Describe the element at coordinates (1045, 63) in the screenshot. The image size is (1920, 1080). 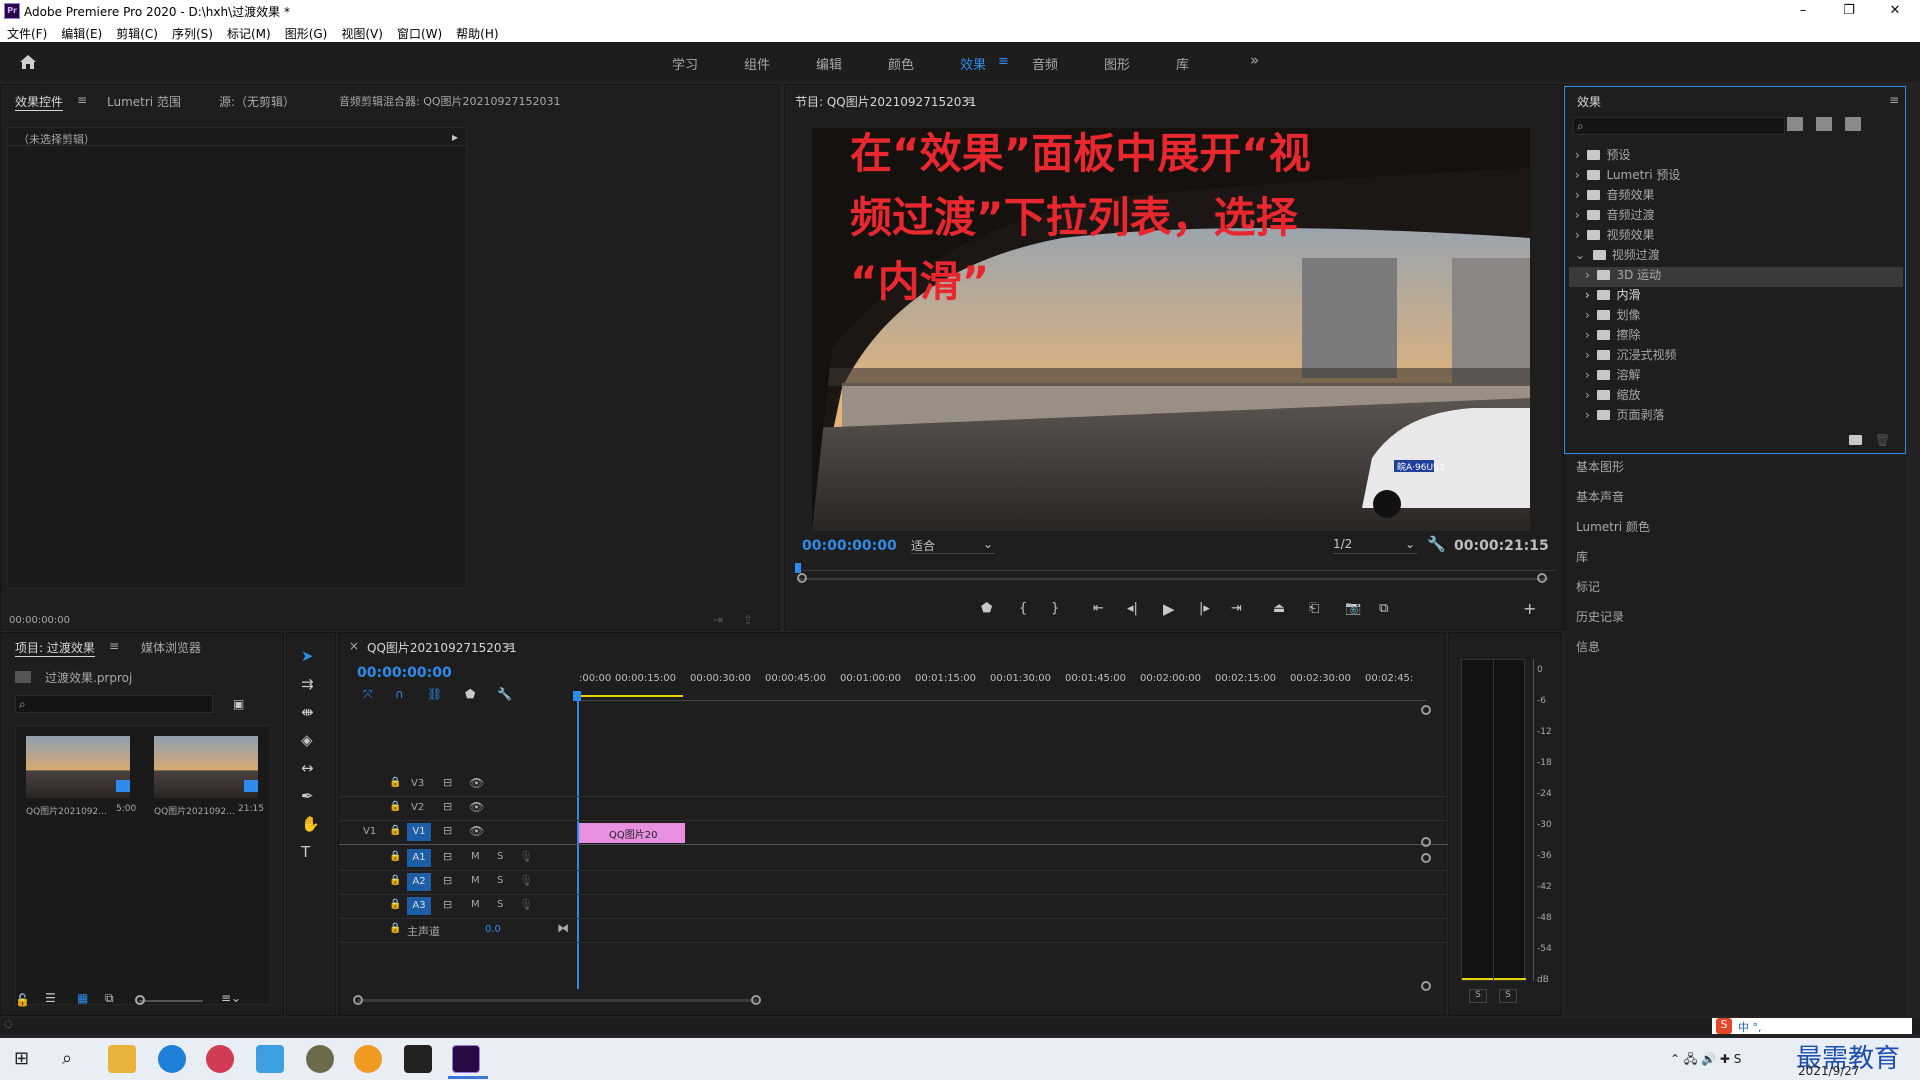
I see `workspace-audio: 音频` at that location.